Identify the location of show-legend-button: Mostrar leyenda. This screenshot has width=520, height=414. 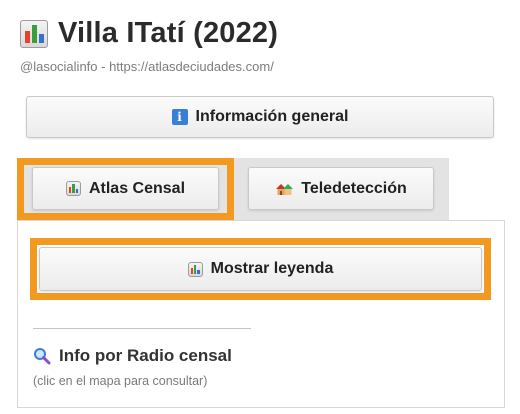
(260, 269).